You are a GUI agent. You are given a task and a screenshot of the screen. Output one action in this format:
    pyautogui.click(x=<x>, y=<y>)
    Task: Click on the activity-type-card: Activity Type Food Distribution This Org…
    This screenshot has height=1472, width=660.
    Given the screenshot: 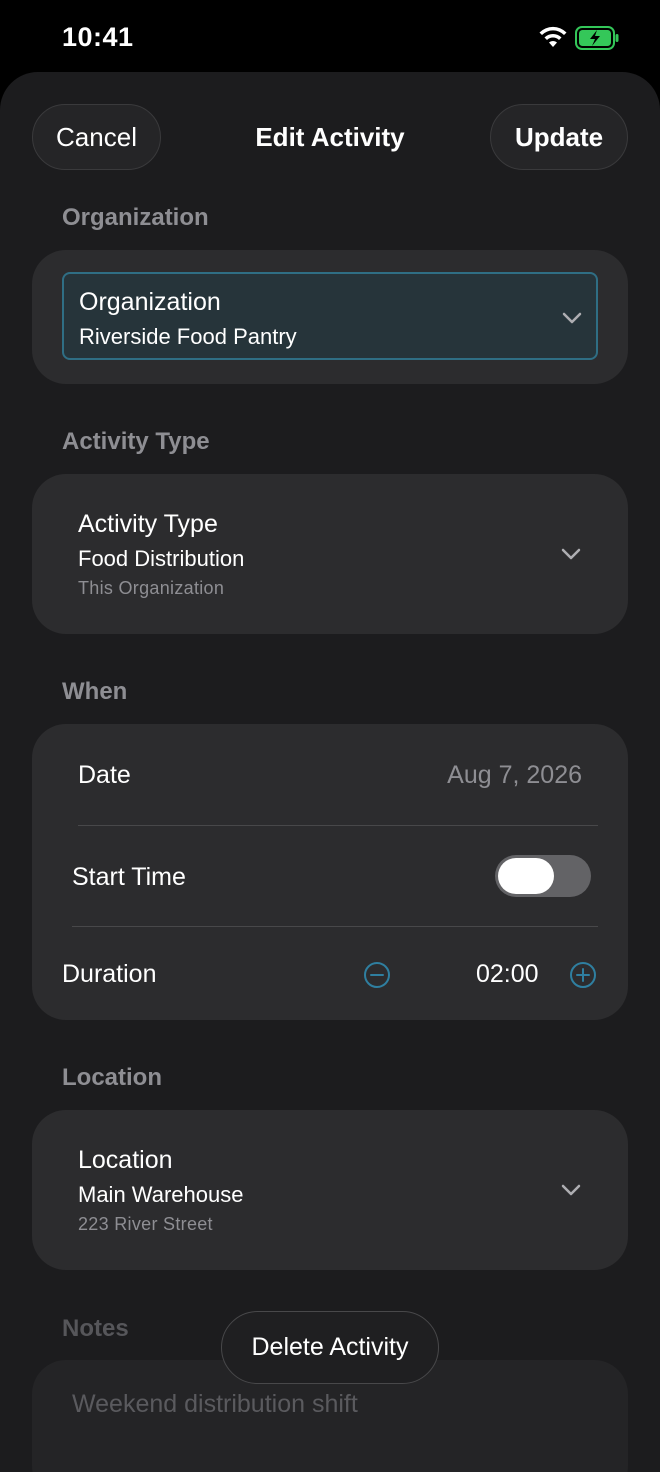 What is the action you would take?
    pyautogui.click(x=330, y=554)
    